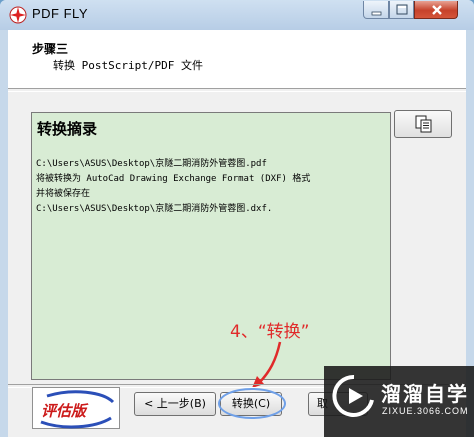 The width and height of the screenshot is (474, 437). I want to click on close-button, so click(436, 10).